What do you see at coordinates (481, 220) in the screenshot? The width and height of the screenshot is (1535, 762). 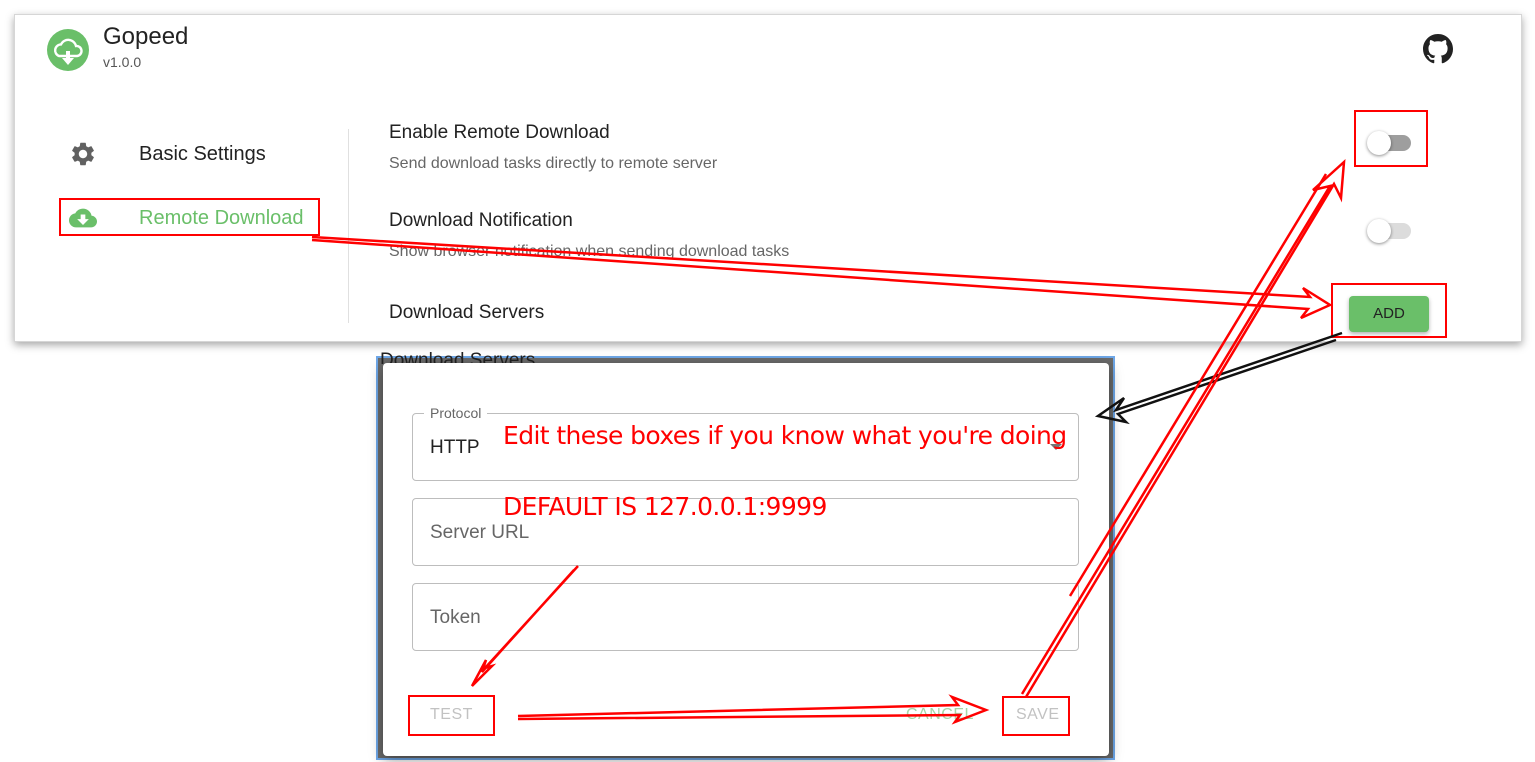 I see `notification-title: Download Notification` at bounding box center [481, 220].